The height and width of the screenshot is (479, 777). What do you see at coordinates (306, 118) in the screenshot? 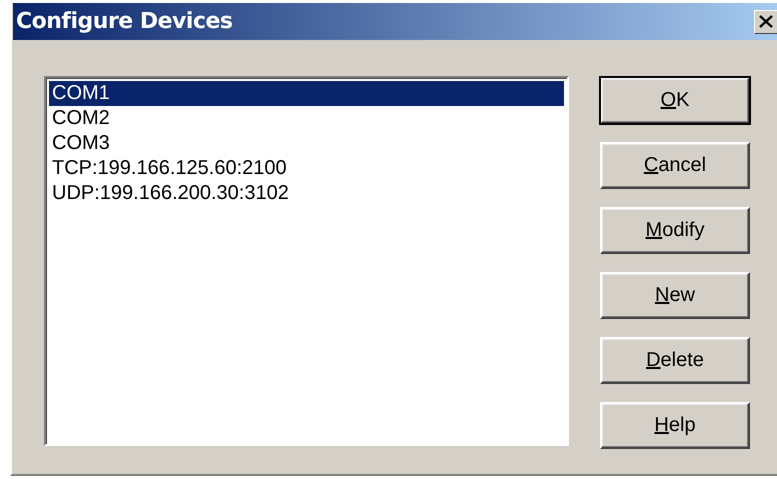
I see `device-item: COM2` at bounding box center [306, 118].